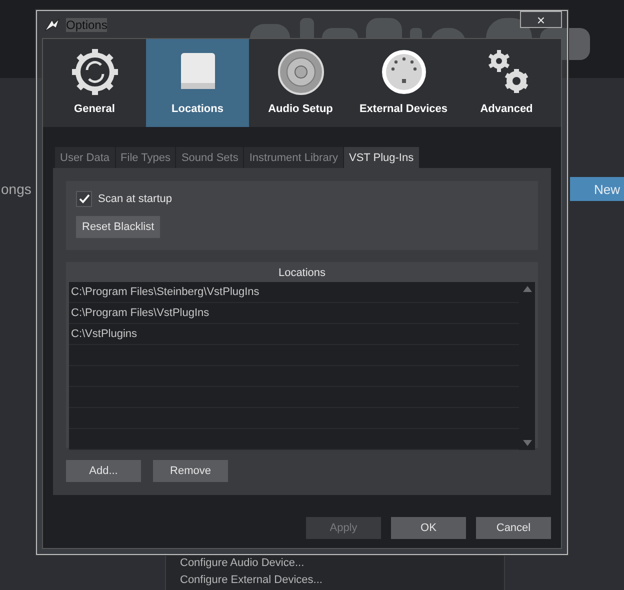 The height and width of the screenshot is (590, 624). What do you see at coordinates (197, 83) in the screenshot?
I see `category-tab: Locations` at bounding box center [197, 83].